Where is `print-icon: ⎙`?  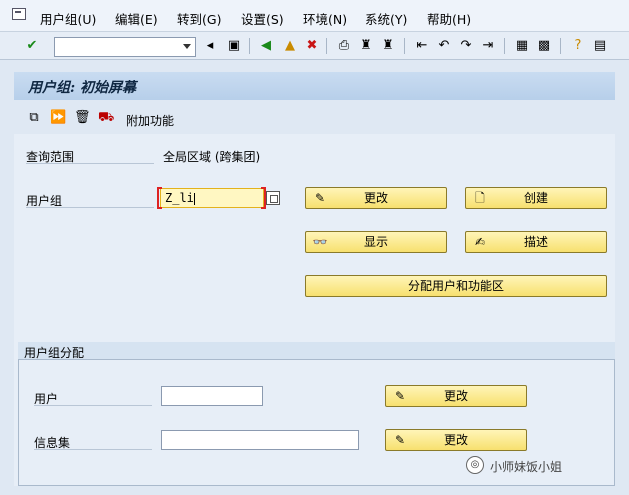
print-icon: ⎙ is located at coordinates (344, 46).